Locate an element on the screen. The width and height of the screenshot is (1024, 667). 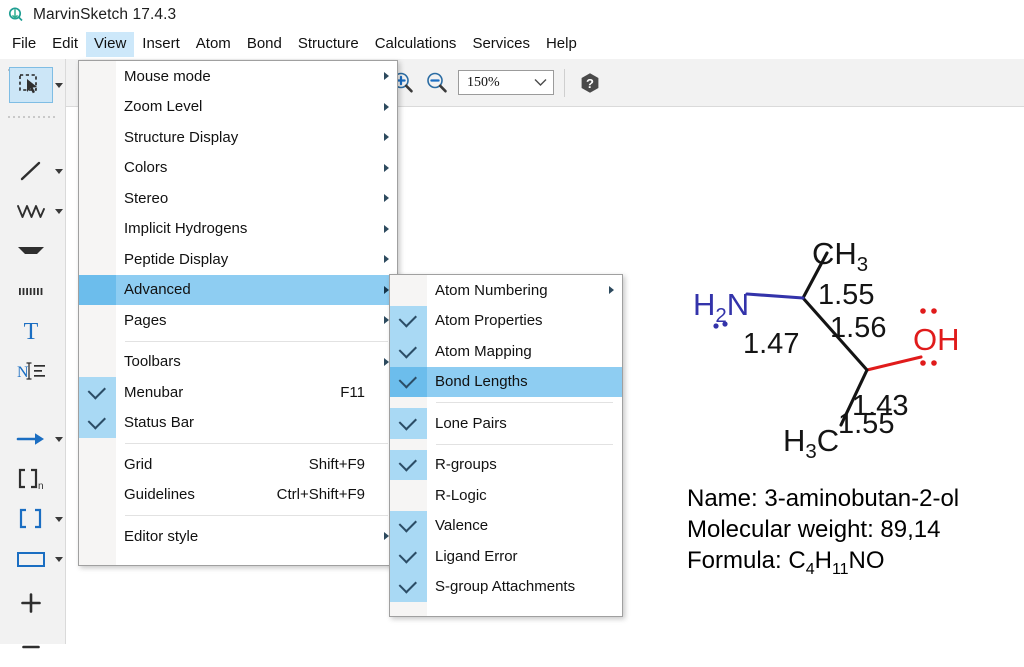
advanced-menu-item-r-groups: R-groups is located at coordinates (506, 464).